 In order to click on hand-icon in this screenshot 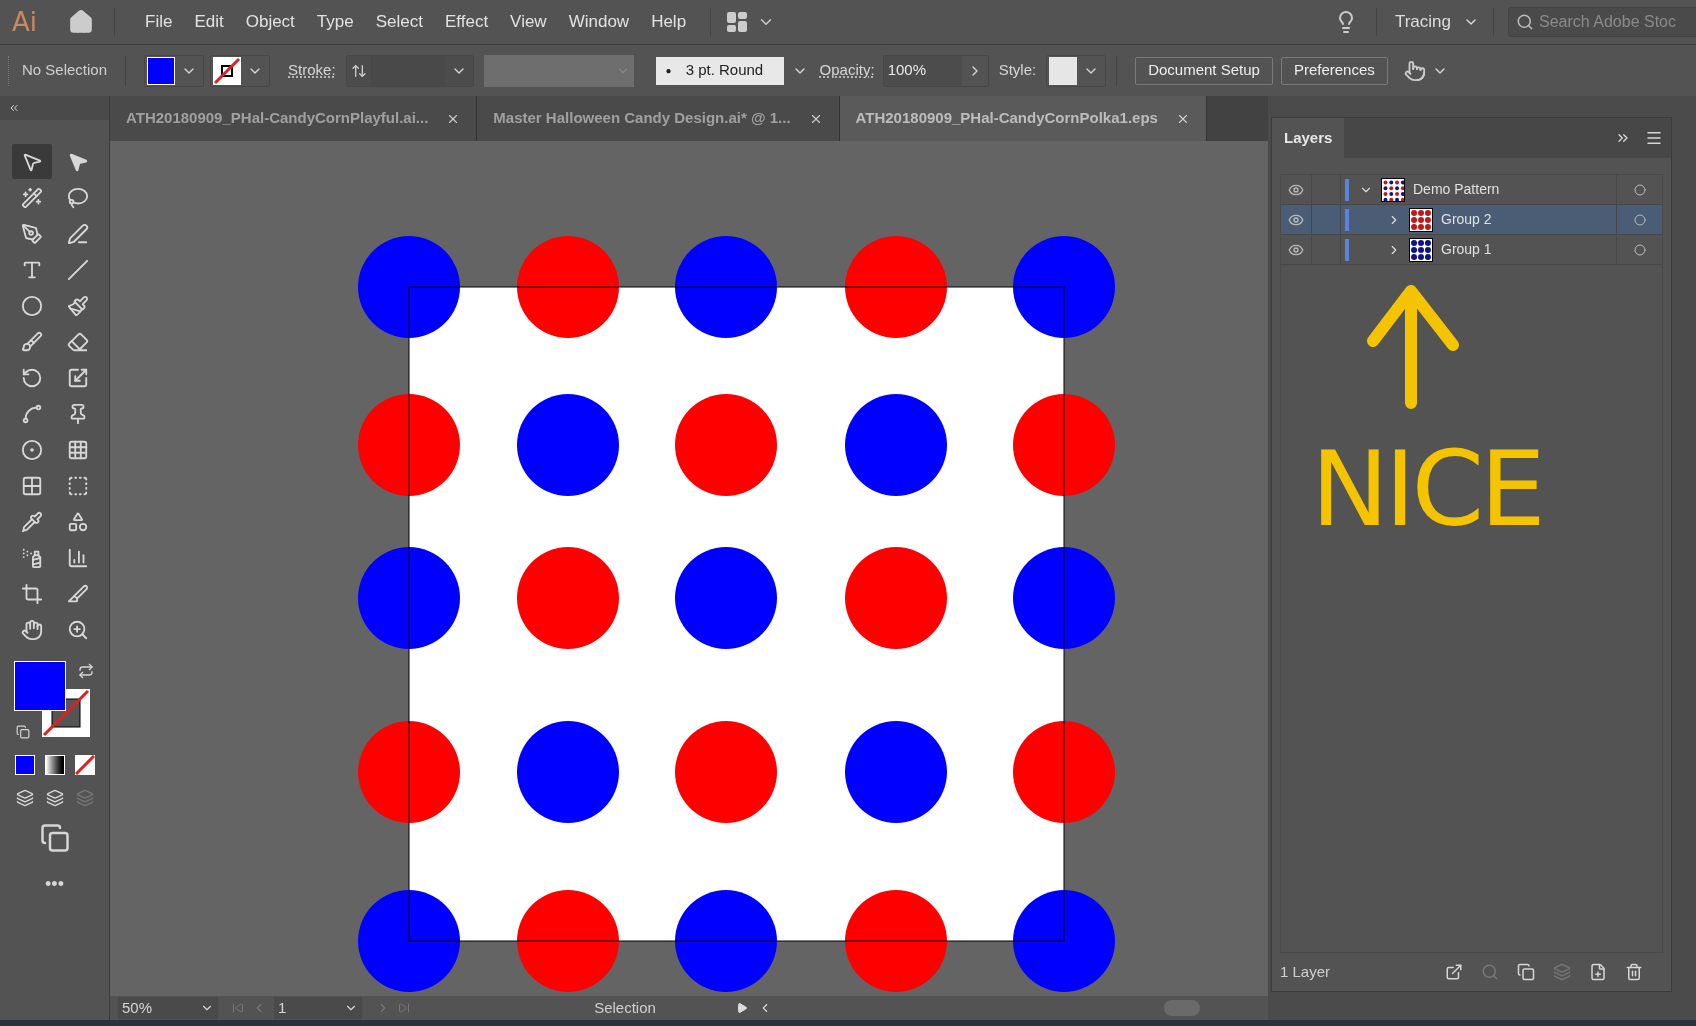, I will do `click(31, 629)`.